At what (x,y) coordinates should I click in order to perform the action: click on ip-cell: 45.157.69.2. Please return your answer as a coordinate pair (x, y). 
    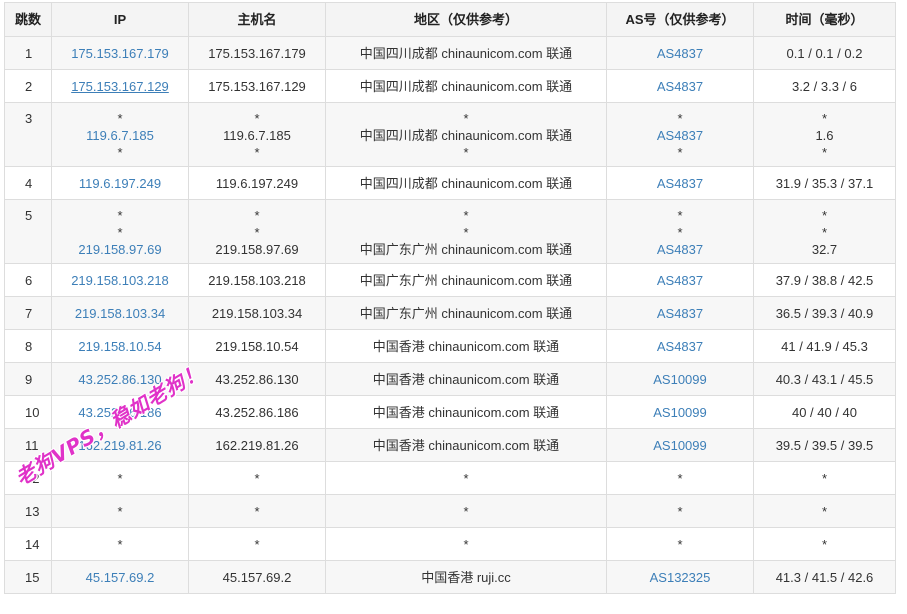
    Looking at the image, I should click on (120, 577).